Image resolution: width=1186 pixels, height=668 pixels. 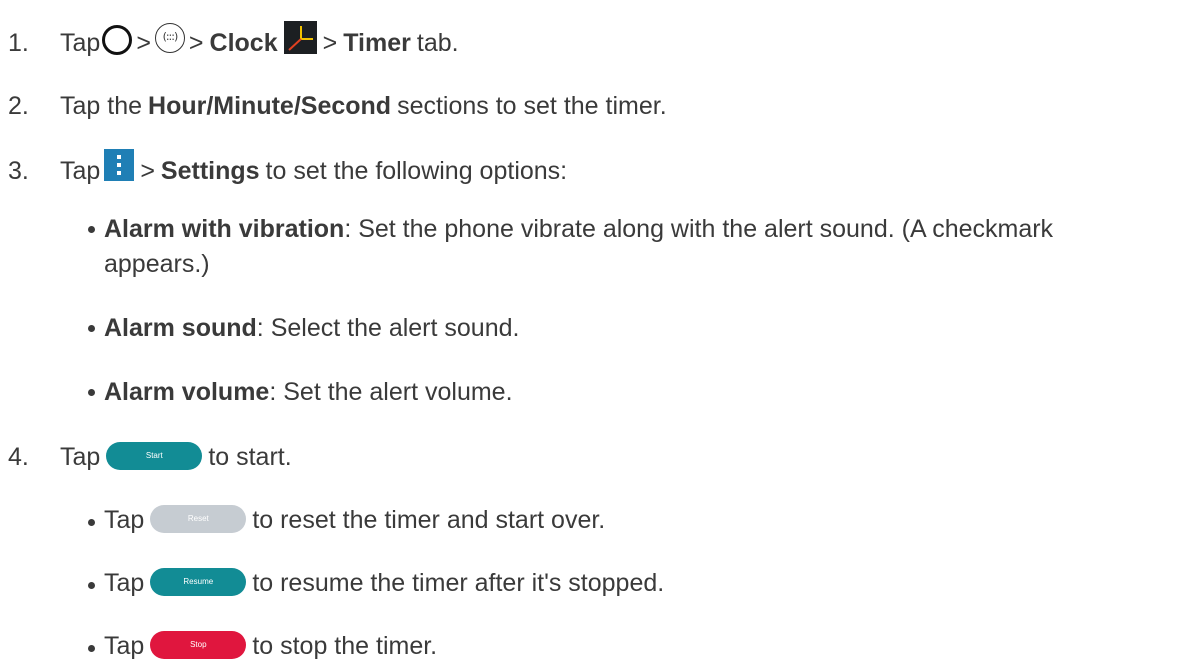 I want to click on option-title: Alarm sound, so click(x=180, y=328).